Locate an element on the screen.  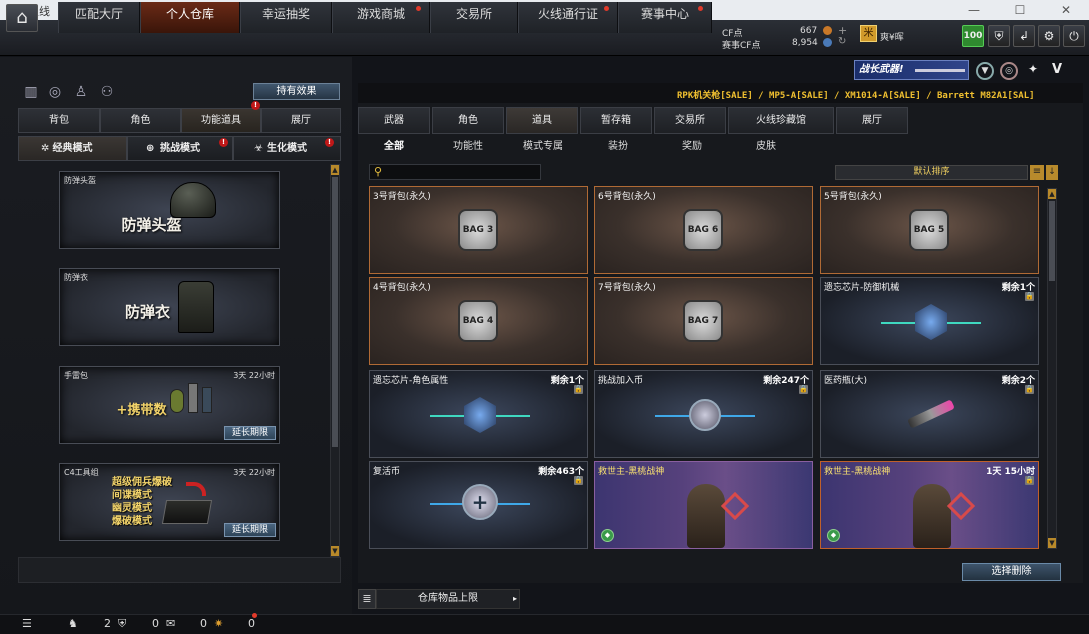
close-button: ✕ is located at coordinates (1066, 10).